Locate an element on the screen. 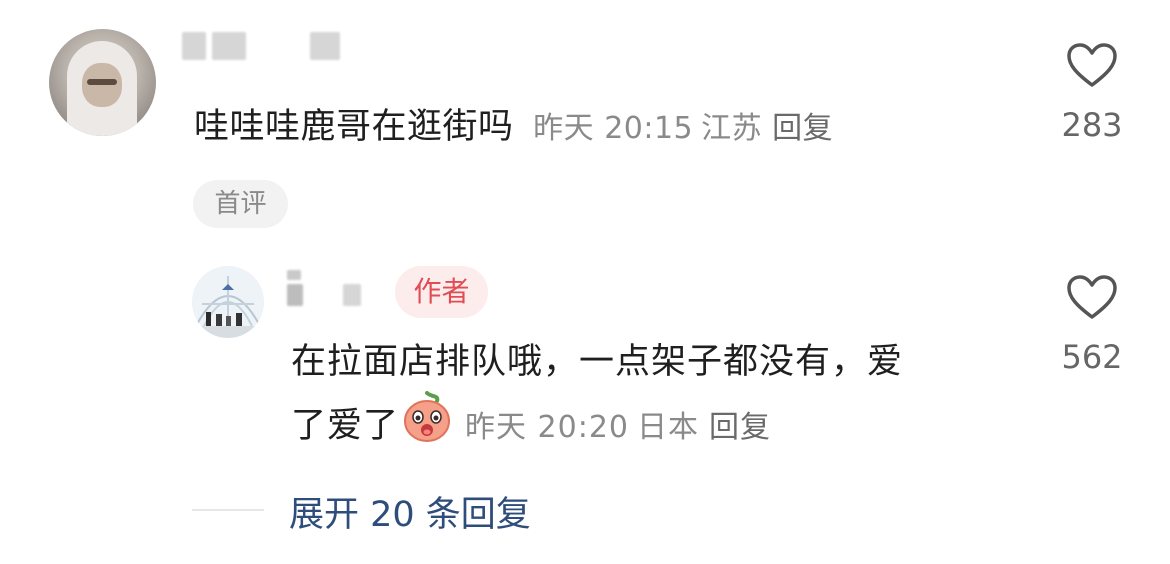  comment-meta: 昨天 20:15 江苏 回复 is located at coordinates (679, 128).